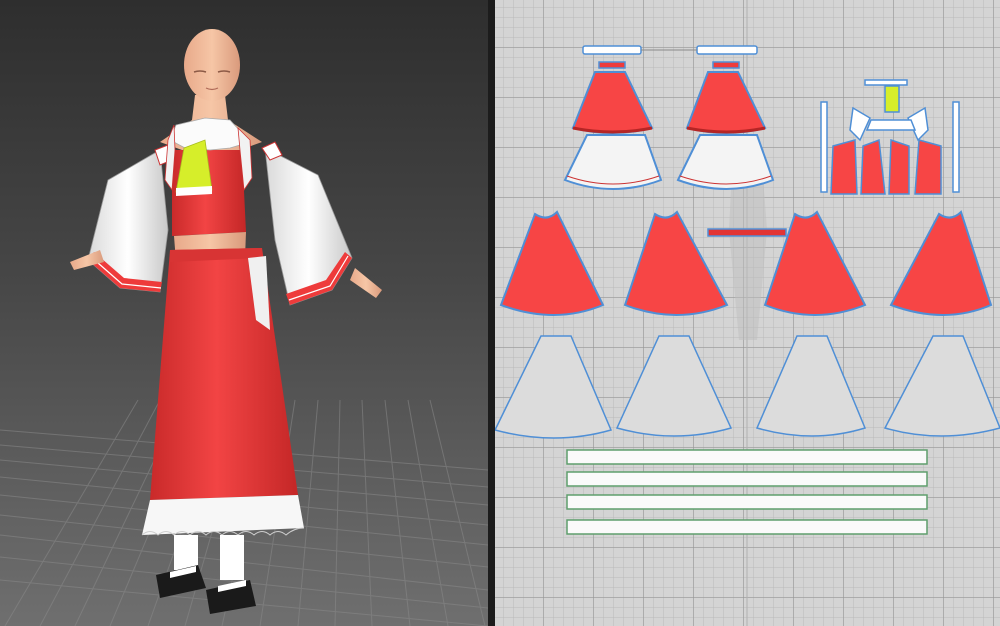 The height and width of the screenshot is (626, 1000). Describe the element at coordinates (747, 232) in the screenshot. I see `waist-tie-piece` at that location.